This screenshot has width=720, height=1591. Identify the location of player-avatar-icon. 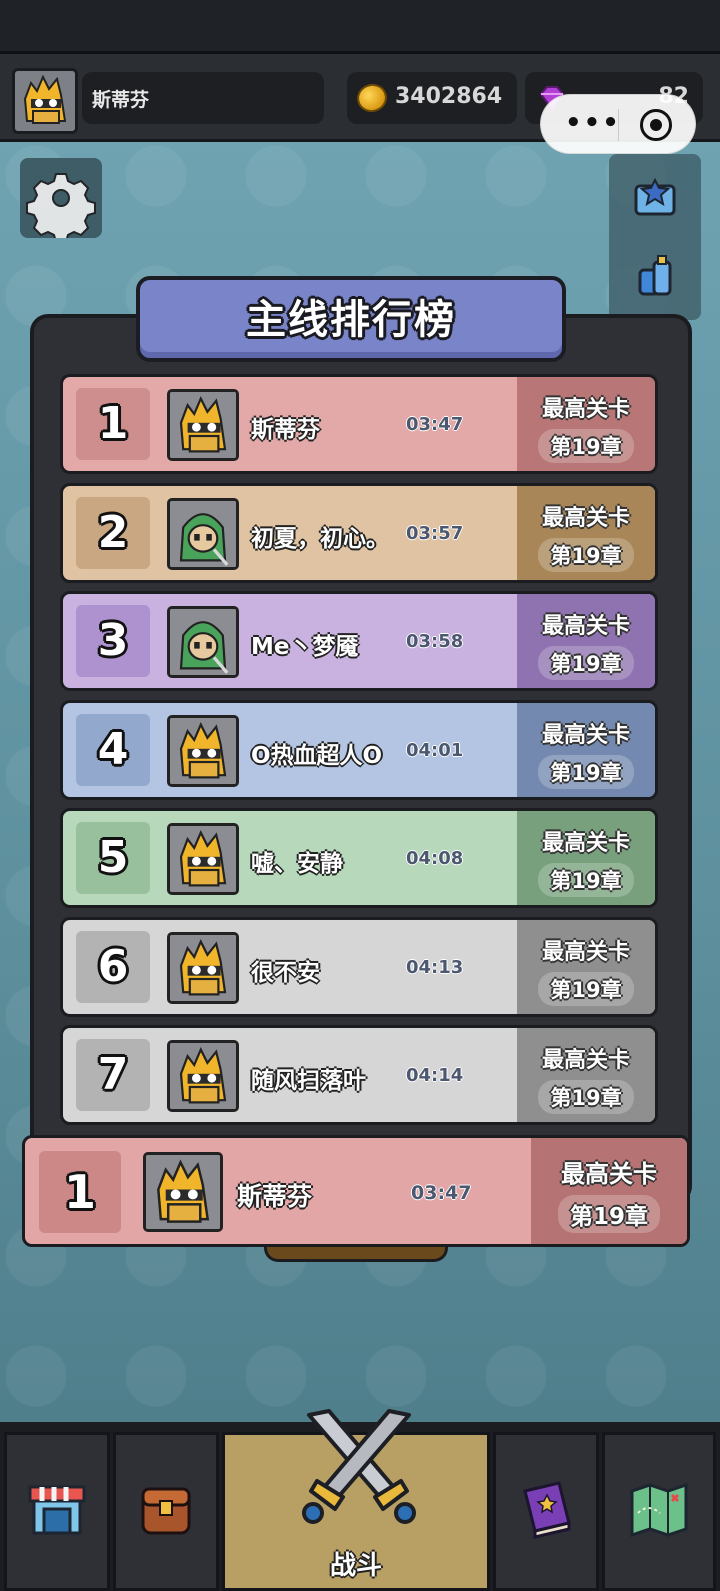
(45, 101).